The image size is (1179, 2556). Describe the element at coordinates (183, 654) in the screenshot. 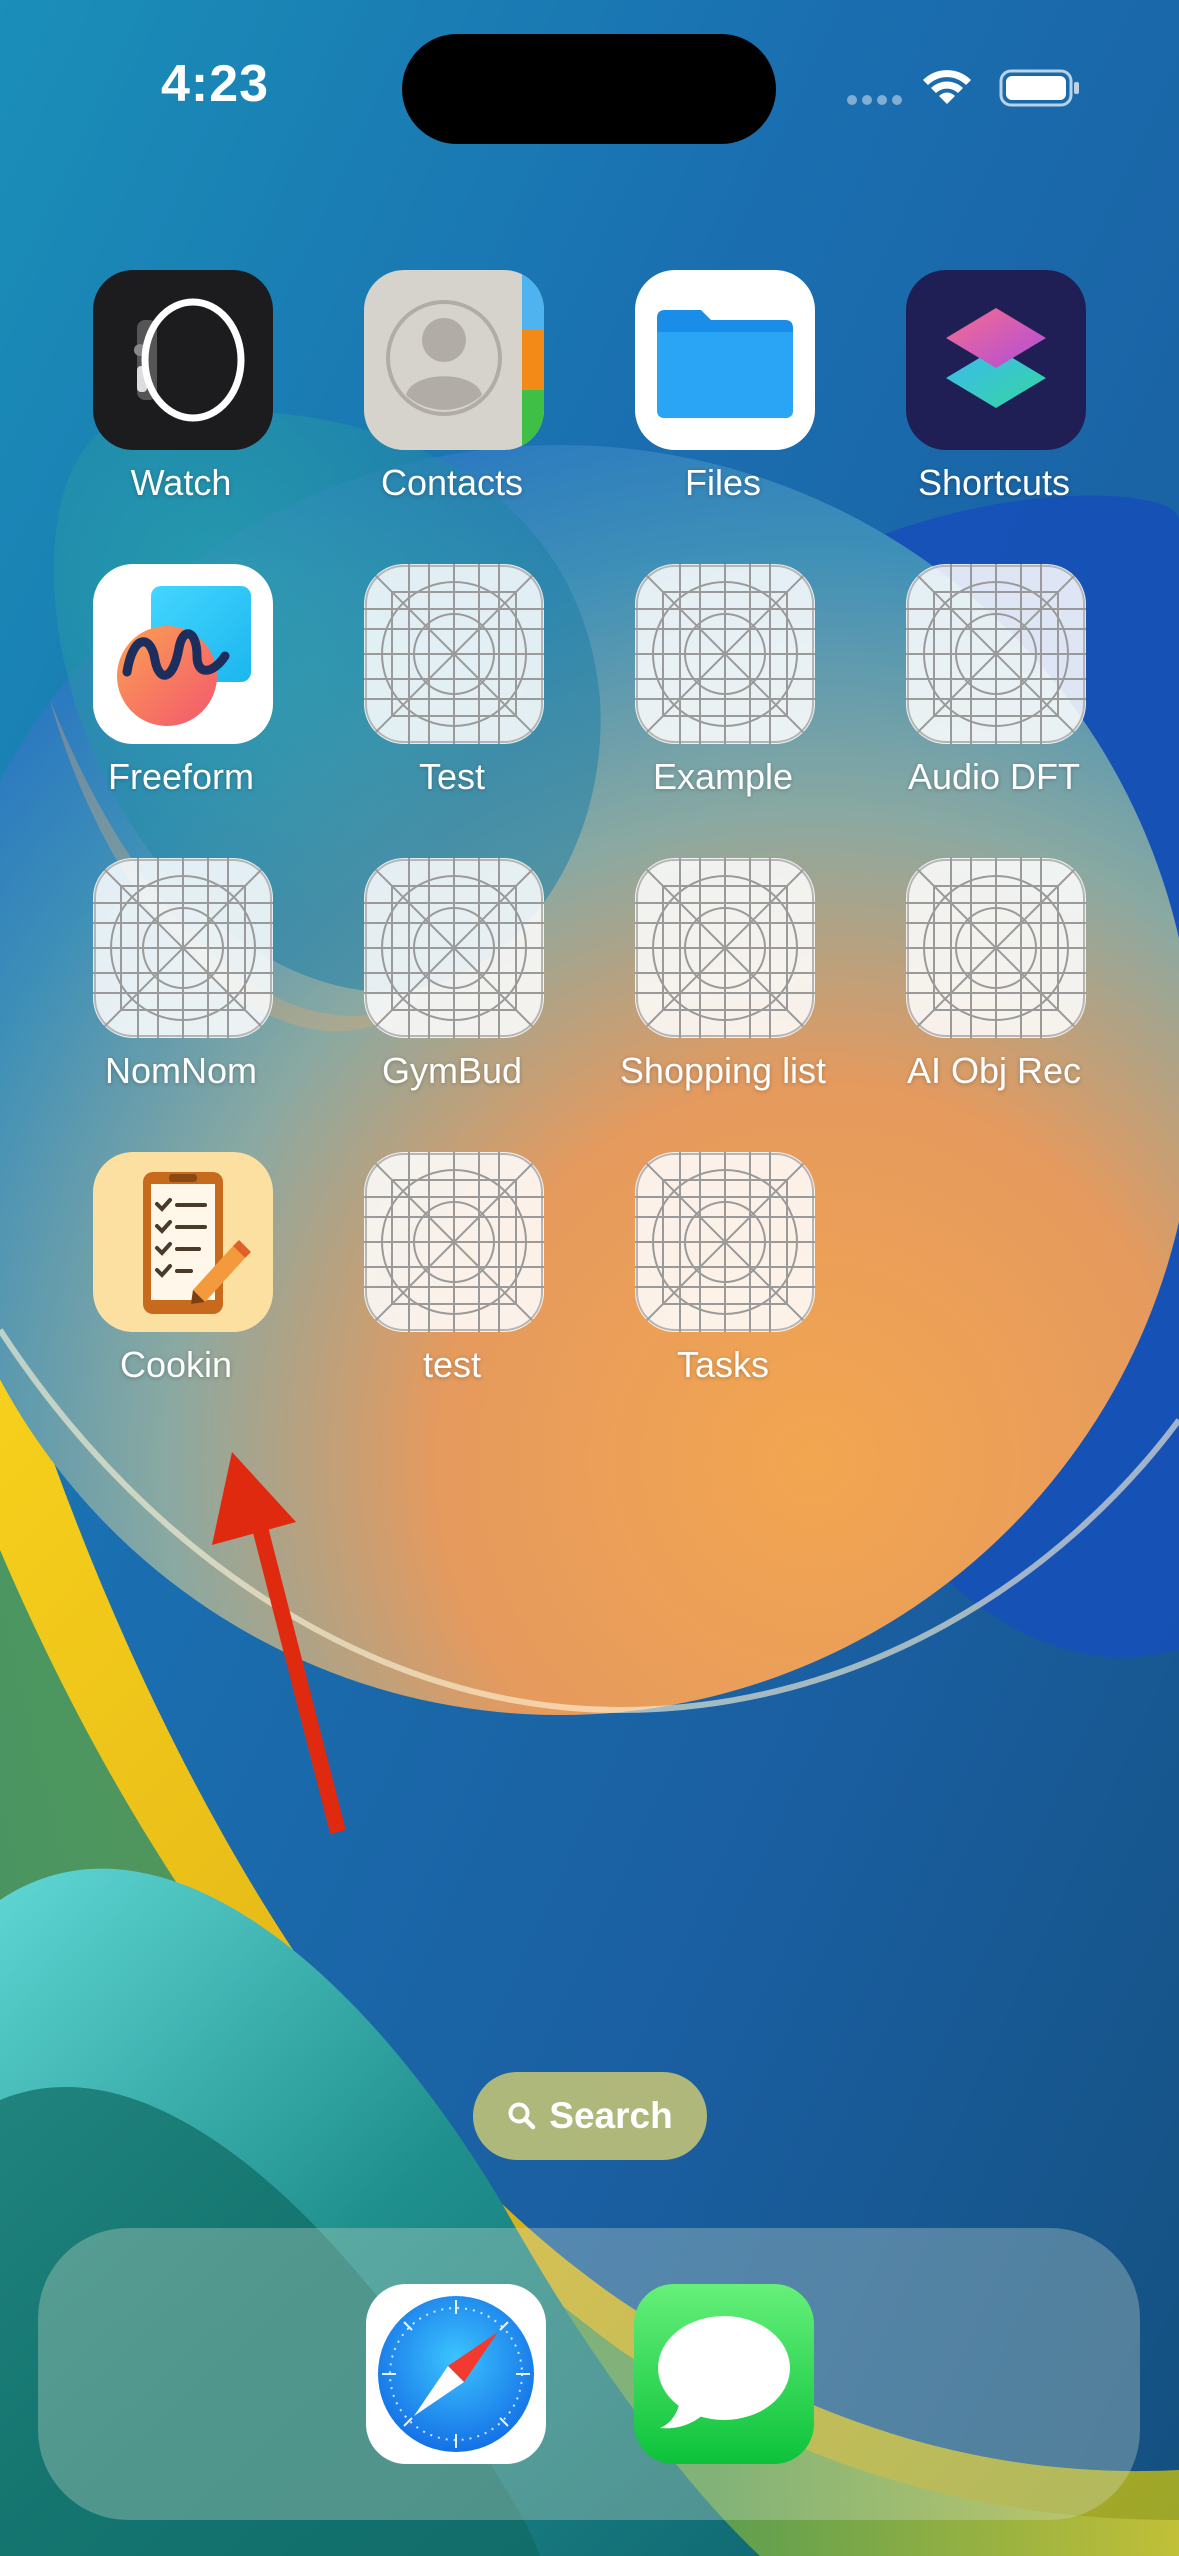

I see `freeform-app-icon` at that location.